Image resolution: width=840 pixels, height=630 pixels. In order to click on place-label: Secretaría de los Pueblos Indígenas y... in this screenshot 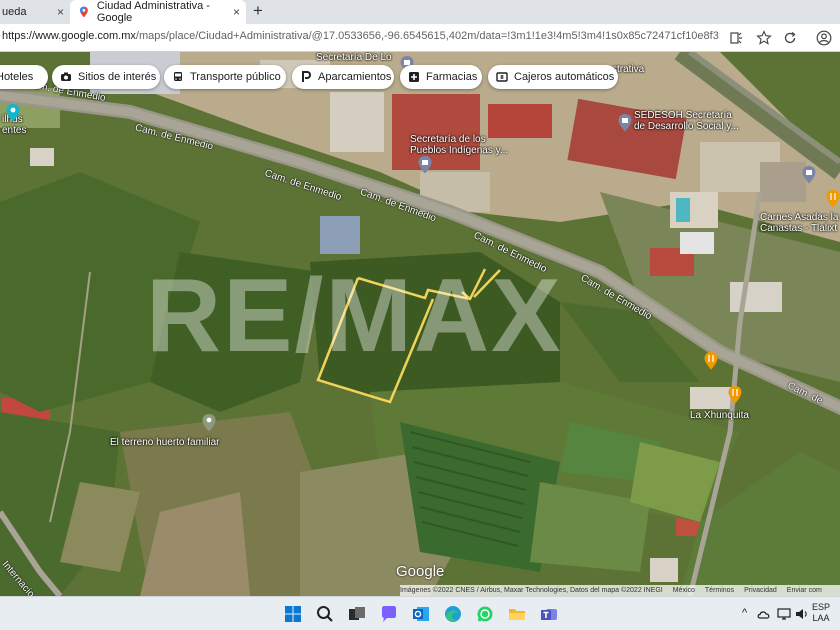, I will do `click(459, 145)`.